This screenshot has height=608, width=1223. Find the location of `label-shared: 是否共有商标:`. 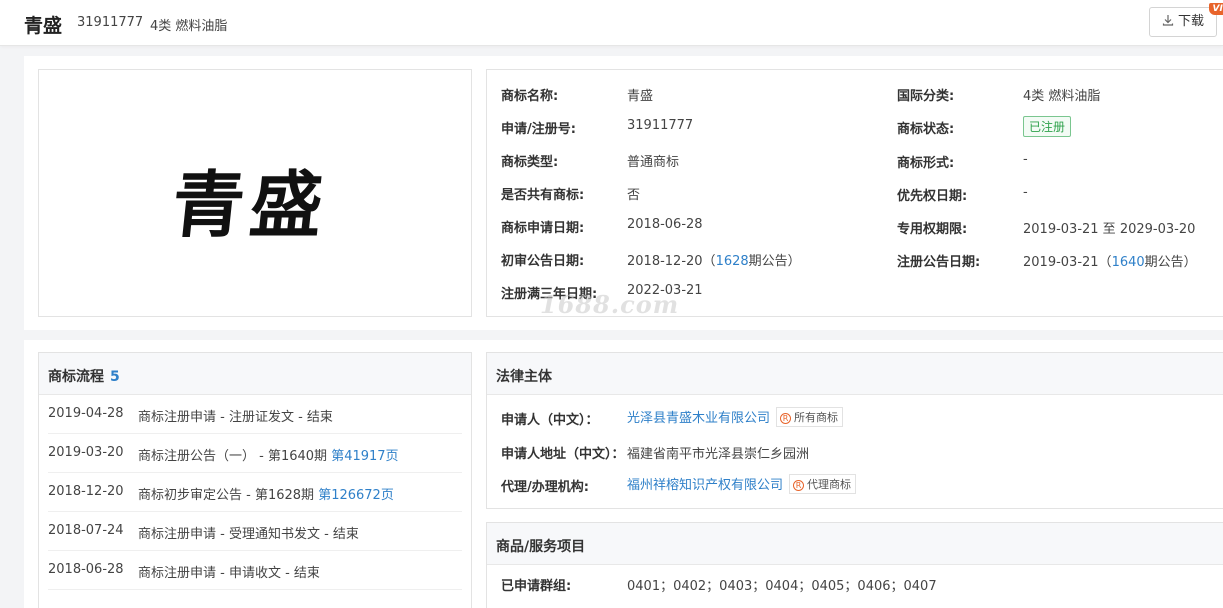

label-shared: 是否共有商标: is located at coordinates (543, 195).